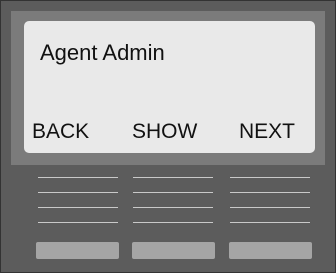 This screenshot has height=273, width=336. I want to click on softkey-show-label: SHOW, so click(164, 132).